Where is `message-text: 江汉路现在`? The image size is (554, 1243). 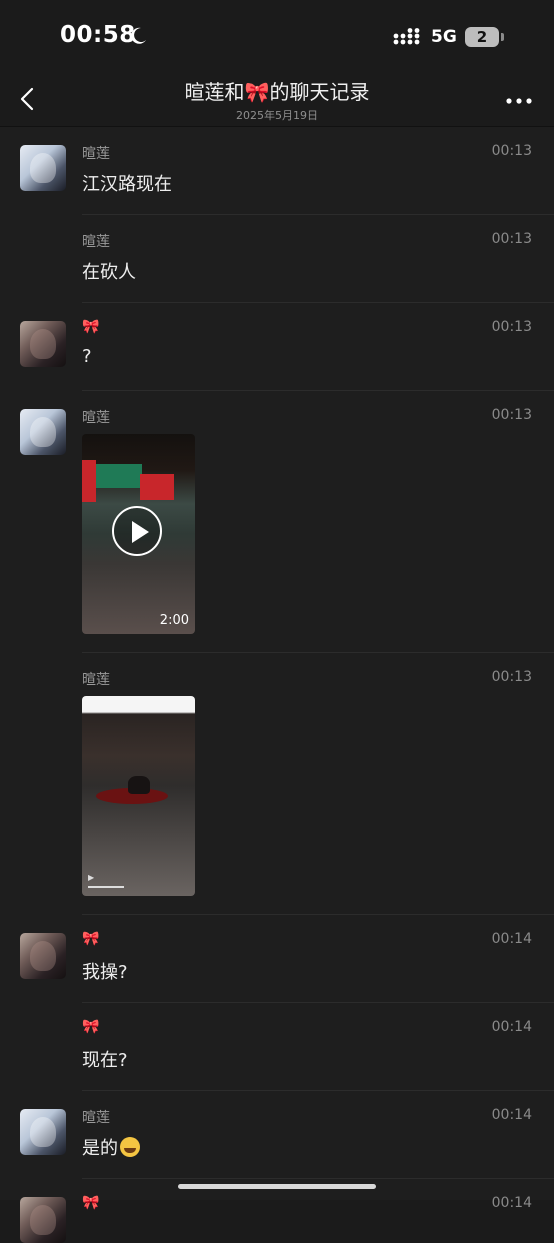
message-text: 江汉路现在 is located at coordinates (127, 184).